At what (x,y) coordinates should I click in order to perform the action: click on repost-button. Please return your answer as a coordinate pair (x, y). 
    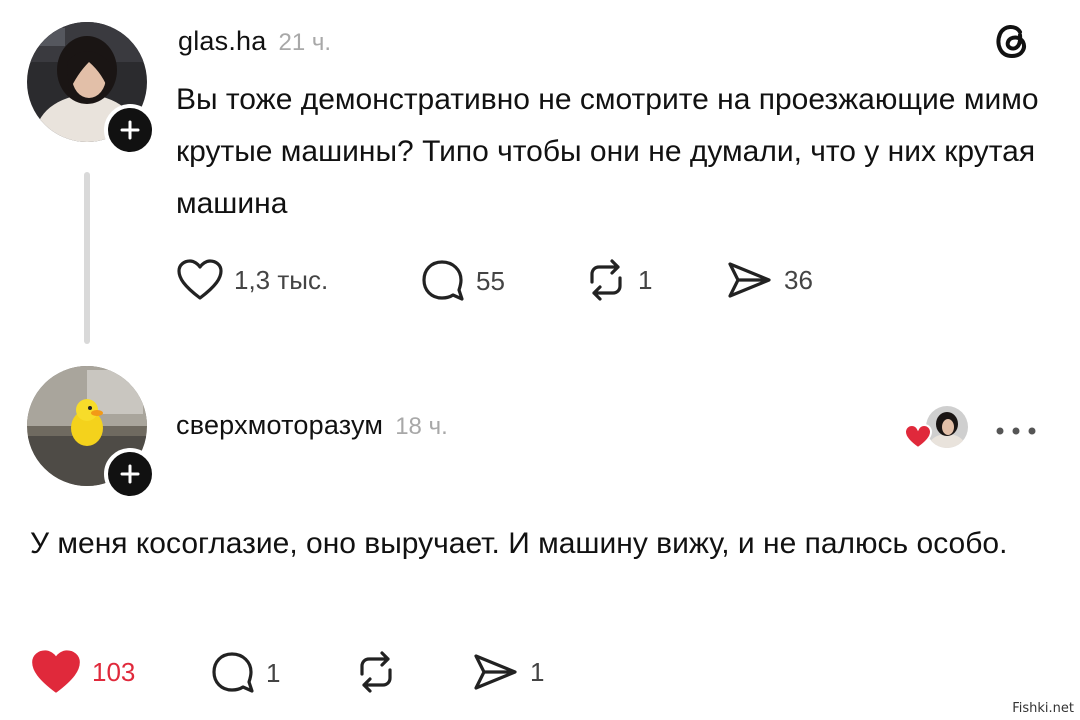
    Looking at the image, I should click on (381, 672).